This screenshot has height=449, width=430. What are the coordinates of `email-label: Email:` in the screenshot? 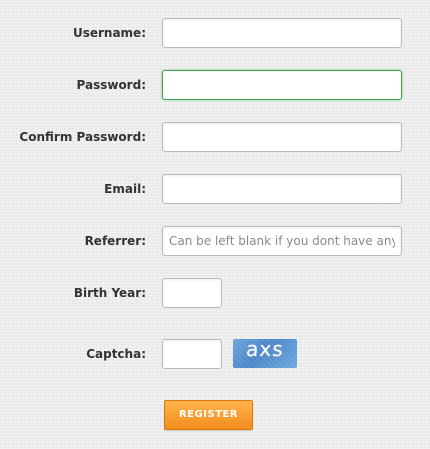 It's located at (125, 189).